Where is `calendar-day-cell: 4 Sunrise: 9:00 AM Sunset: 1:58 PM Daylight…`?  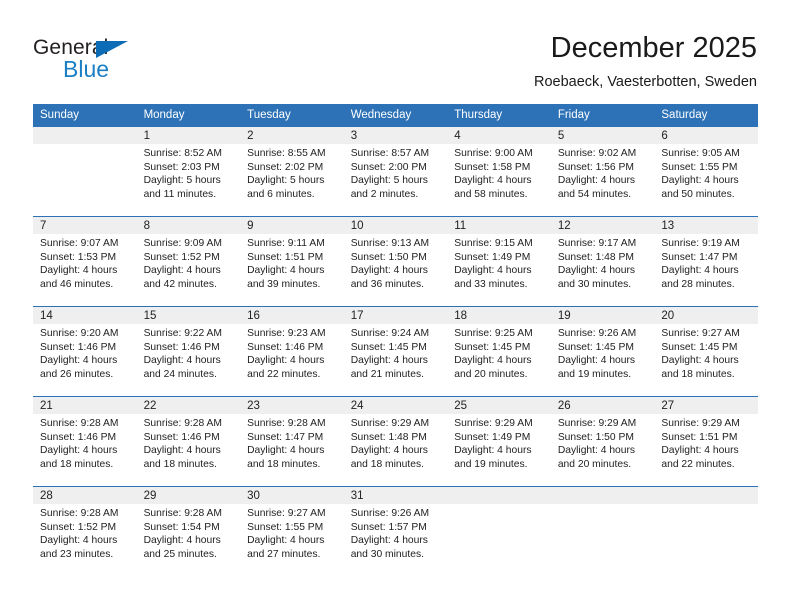 calendar-day-cell: 4 Sunrise: 9:00 AM Sunset: 1:58 PM Daylight… is located at coordinates (499, 171).